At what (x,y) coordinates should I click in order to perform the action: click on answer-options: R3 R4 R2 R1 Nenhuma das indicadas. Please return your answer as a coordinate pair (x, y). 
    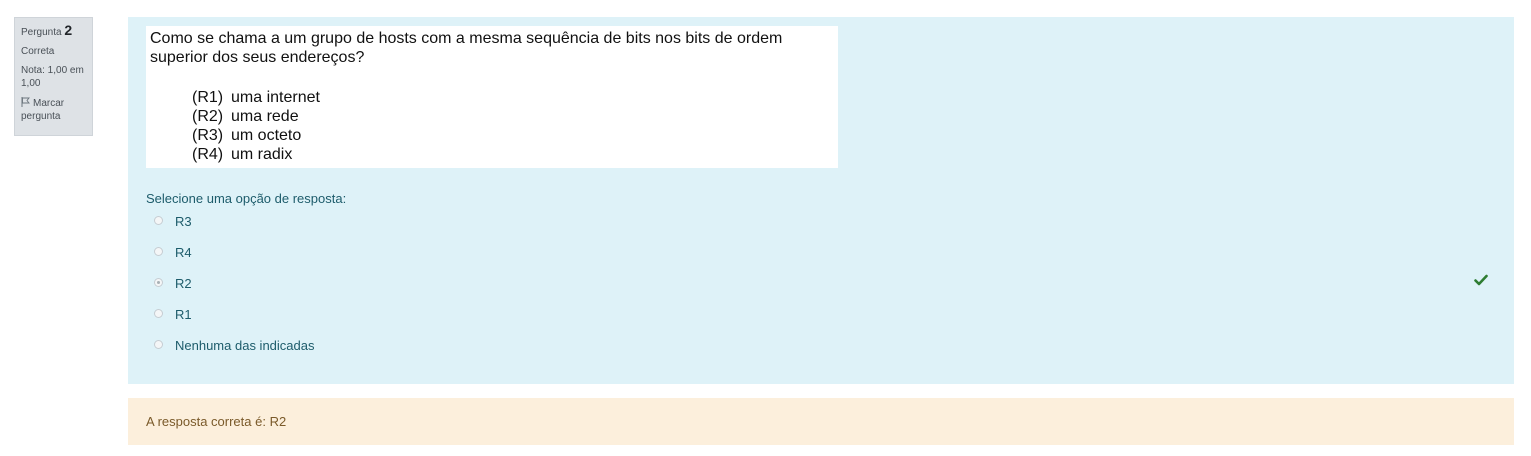
    Looking at the image, I should click on (234, 291).